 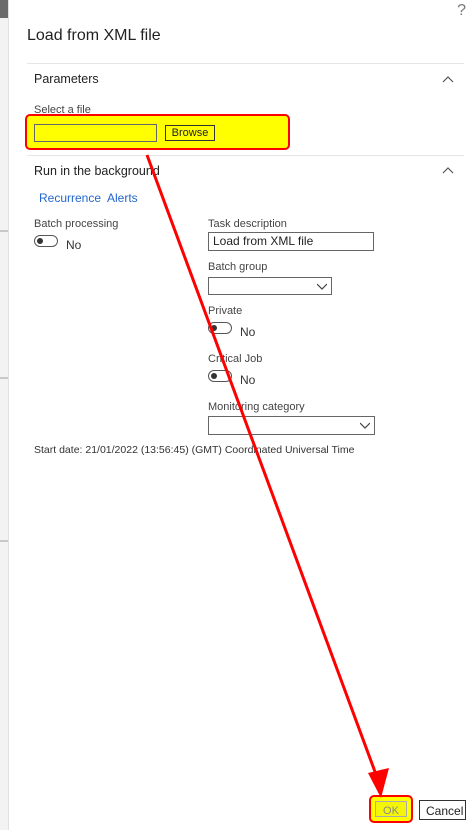 What do you see at coordinates (378, 783) in the screenshot?
I see `annotation-arrow-head` at bounding box center [378, 783].